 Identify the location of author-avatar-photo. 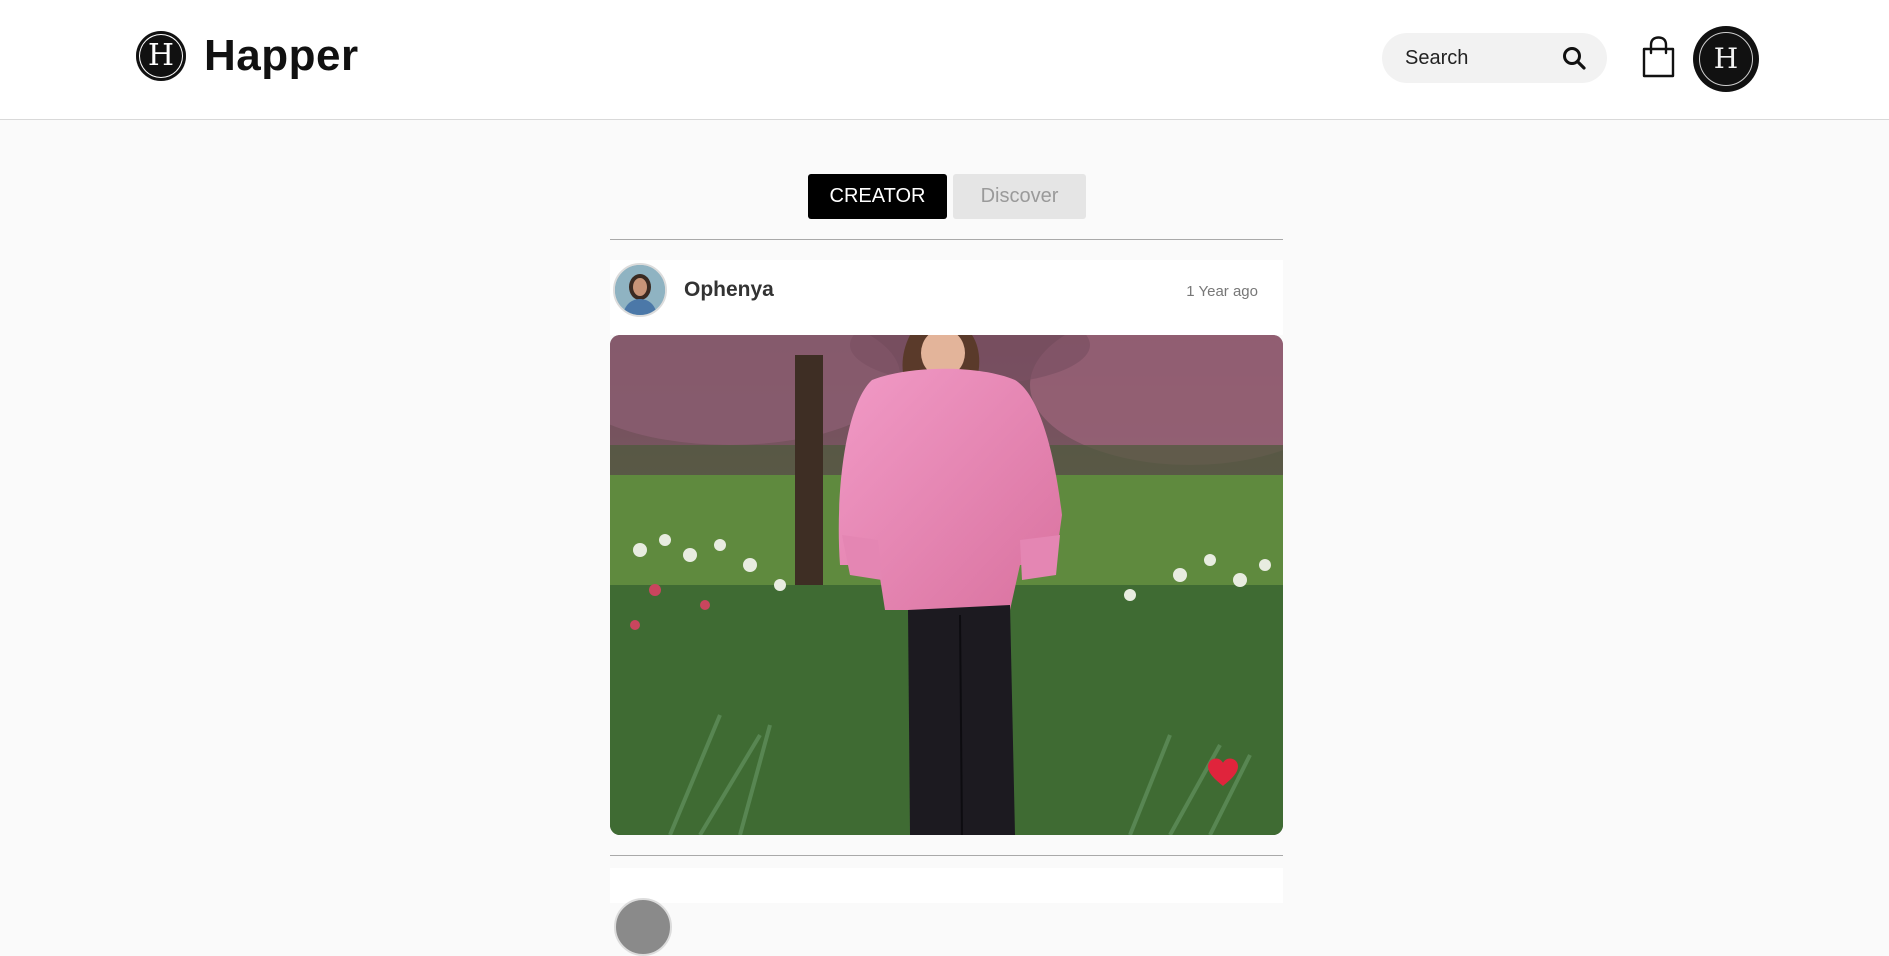
(640, 290).